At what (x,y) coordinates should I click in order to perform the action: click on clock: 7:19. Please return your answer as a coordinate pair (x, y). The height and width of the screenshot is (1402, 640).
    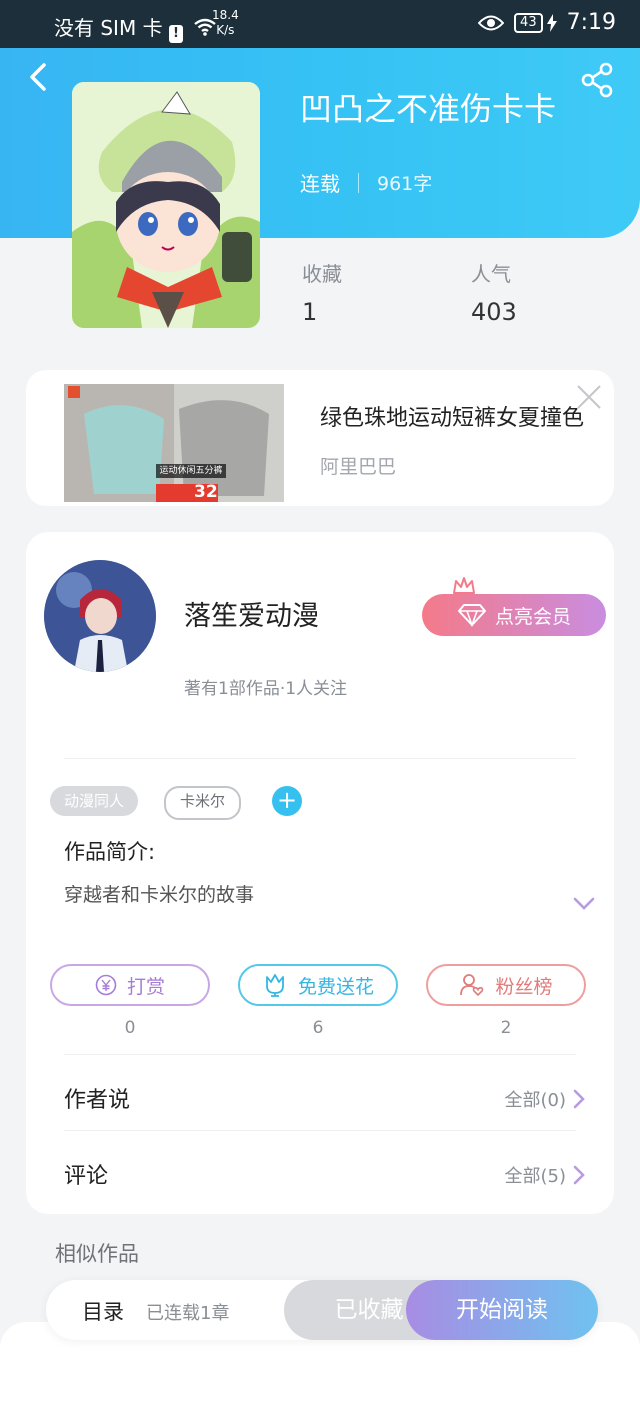
    Looking at the image, I should click on (591, 22).